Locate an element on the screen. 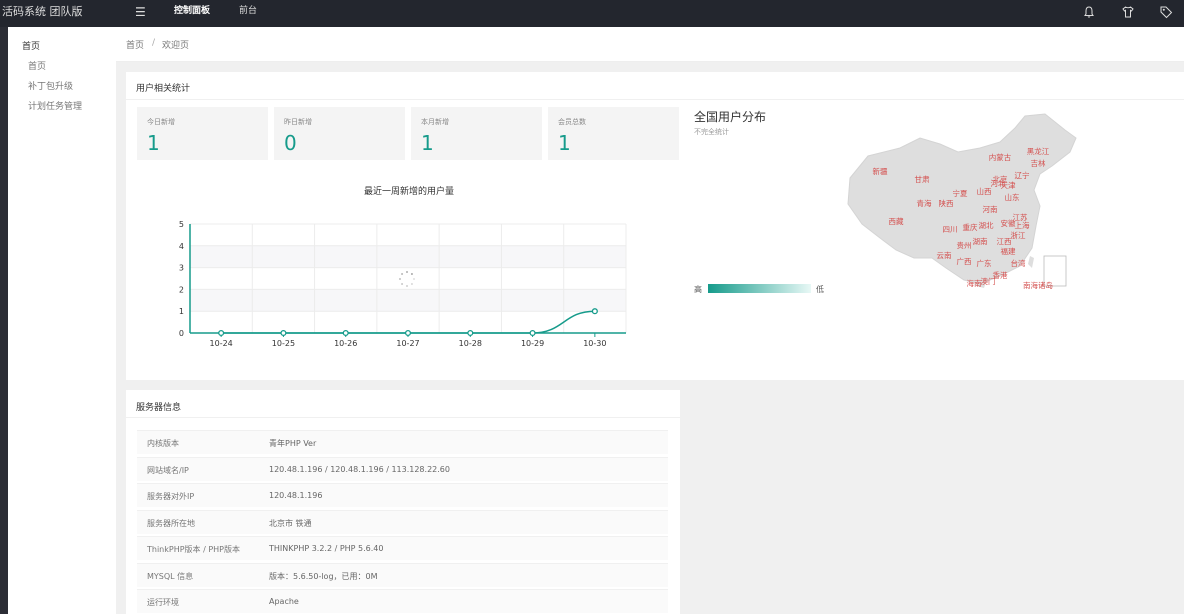 Image resolution: width=1184 pixels, height=614 pixels. user-stats-header: 用户相关统计 is located at coordinates (655, 86).